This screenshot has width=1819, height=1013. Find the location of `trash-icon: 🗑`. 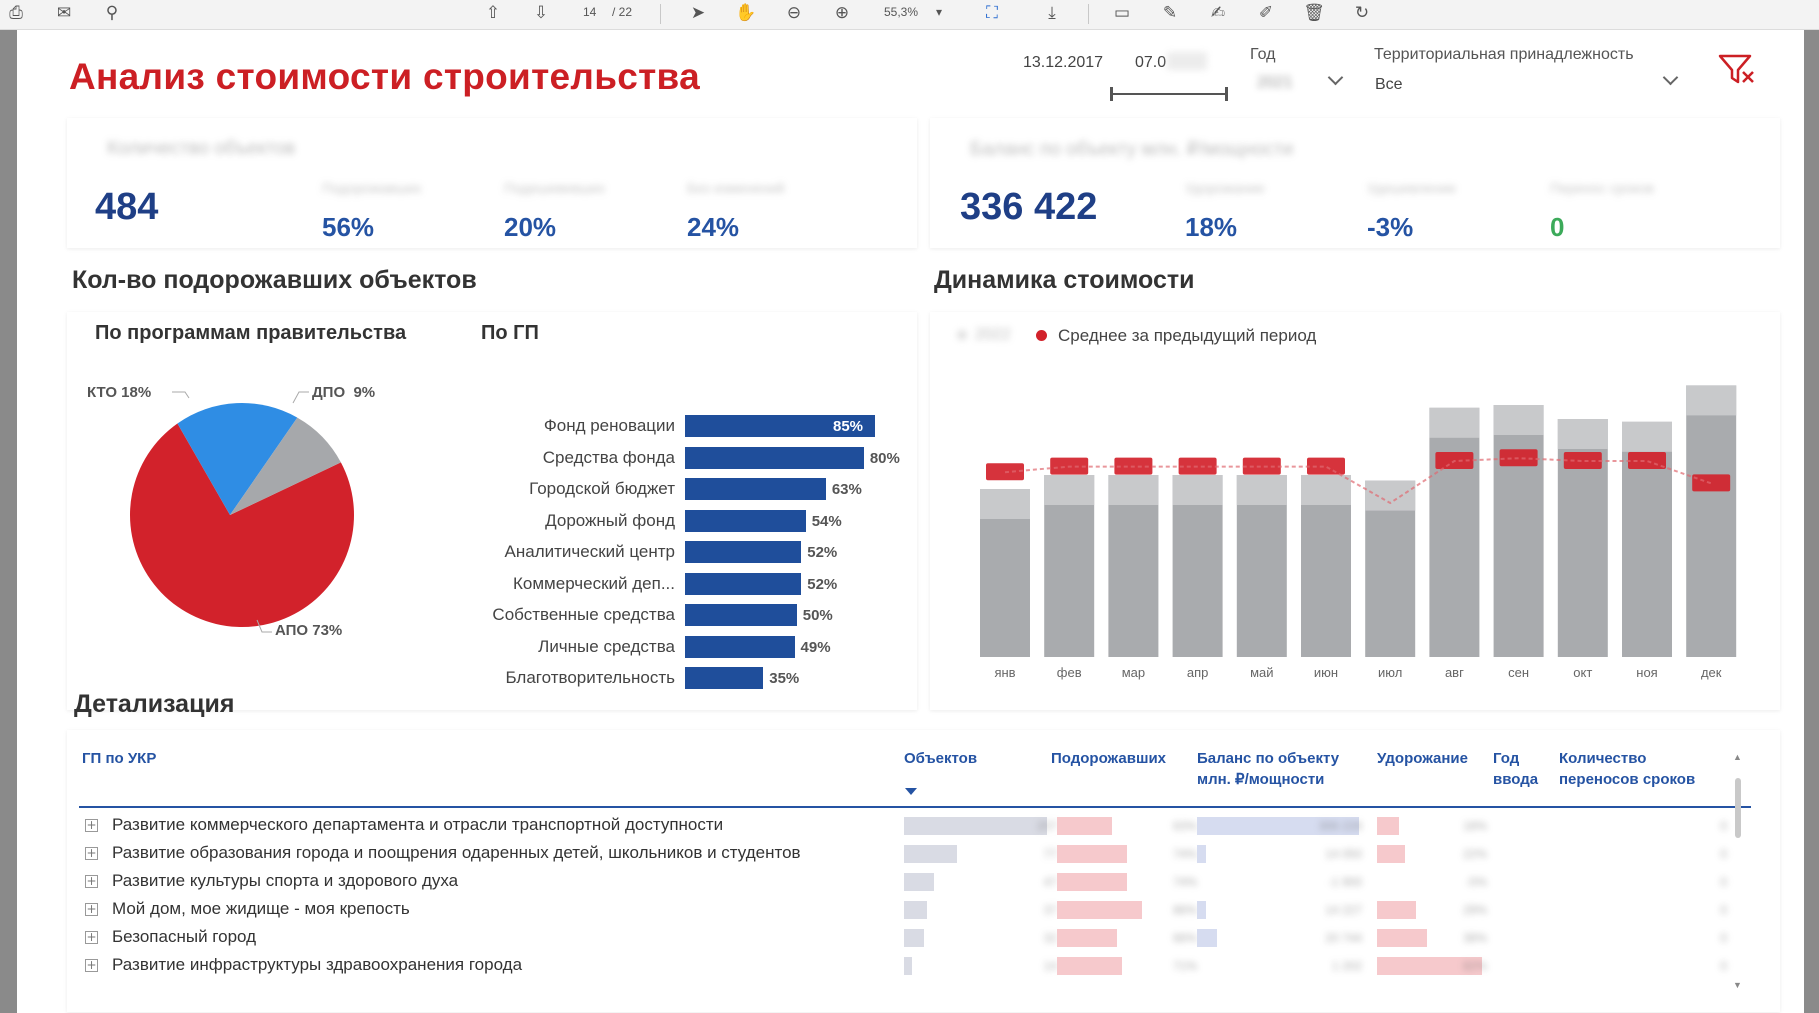

trash-icon: 🗑 is located at coordinates (1314, 13).